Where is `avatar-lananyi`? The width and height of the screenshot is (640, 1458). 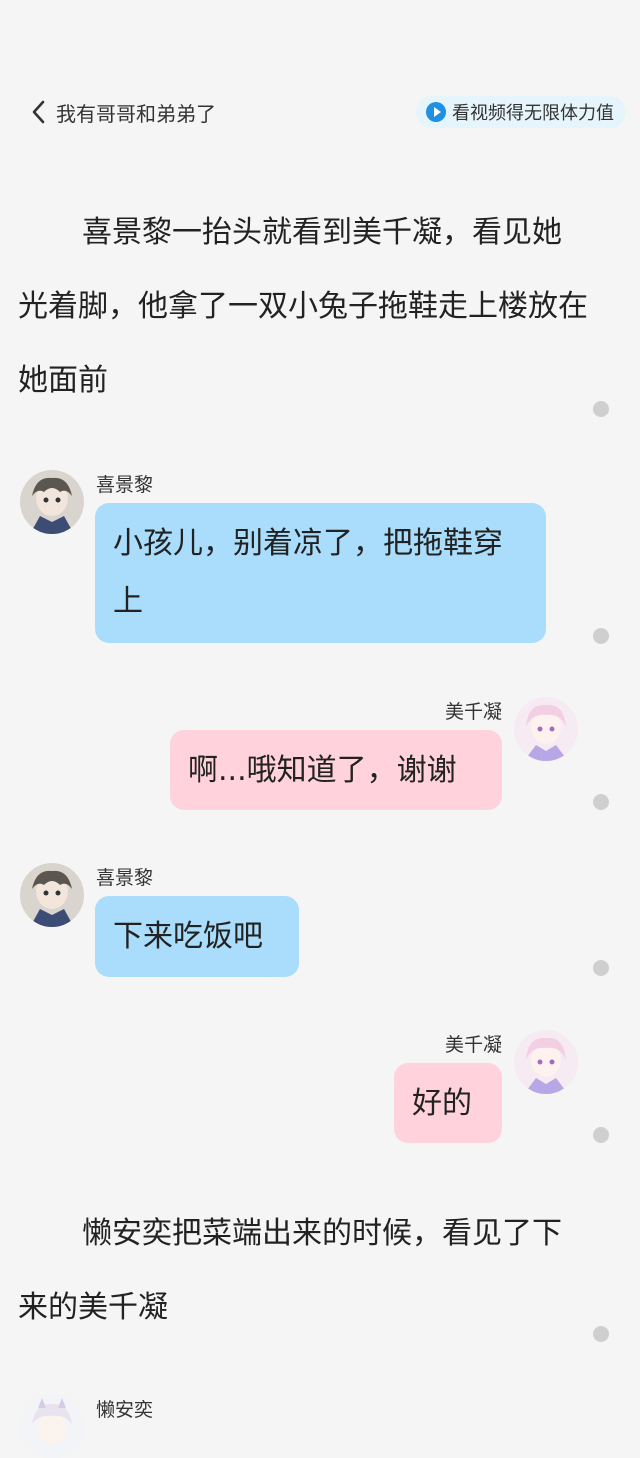 avatar-lananyi is located at coordinates (52, 1426).